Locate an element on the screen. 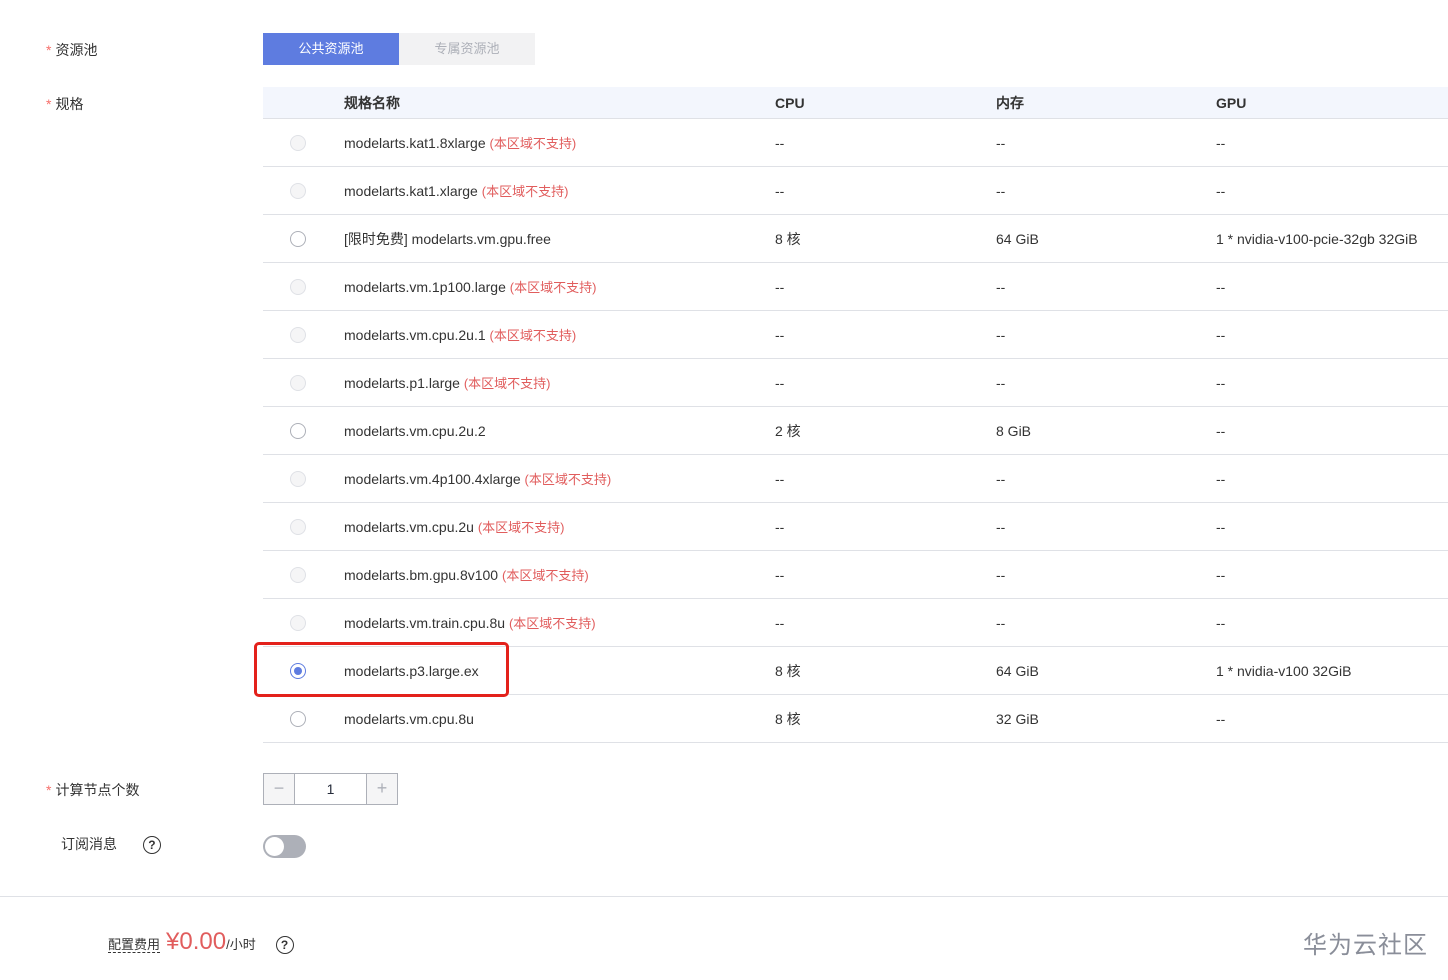  node-count-input: 1 is located at coordinates (330, 789).